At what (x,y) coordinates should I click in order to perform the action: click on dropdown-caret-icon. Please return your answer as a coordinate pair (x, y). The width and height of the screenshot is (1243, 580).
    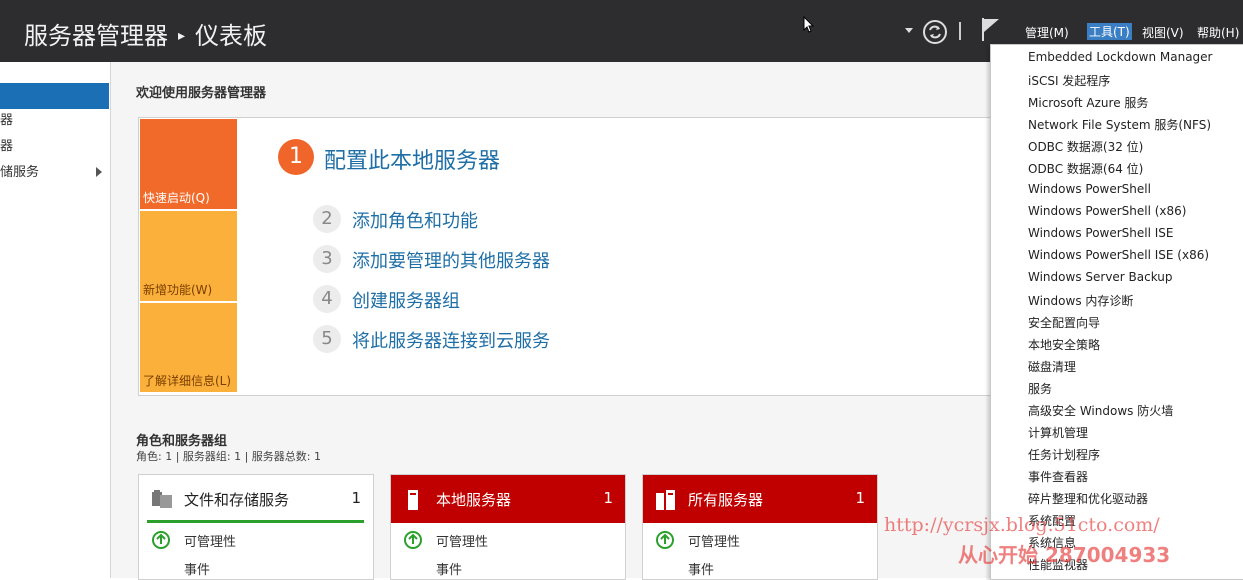
    Looking at the image, I should click on (909, 31).